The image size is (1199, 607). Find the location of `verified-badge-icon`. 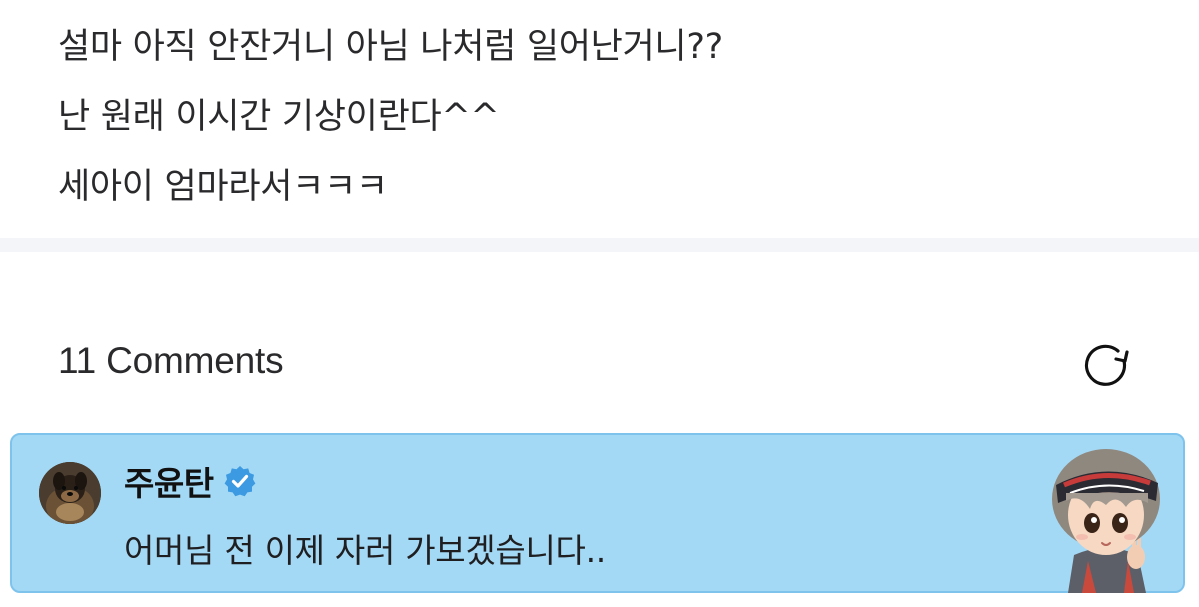

verified-badge-icon is located at coordinates (239, 481).